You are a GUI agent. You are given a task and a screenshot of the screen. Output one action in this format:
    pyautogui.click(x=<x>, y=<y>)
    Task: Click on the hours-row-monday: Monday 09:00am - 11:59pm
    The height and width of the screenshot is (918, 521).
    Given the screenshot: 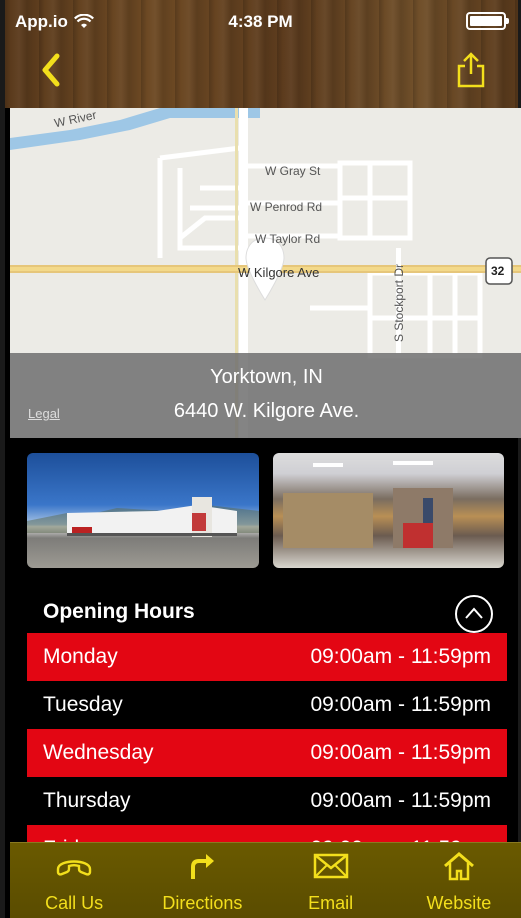 What is the action you would take?
    pyautogui.click(x=267, y=657)
    